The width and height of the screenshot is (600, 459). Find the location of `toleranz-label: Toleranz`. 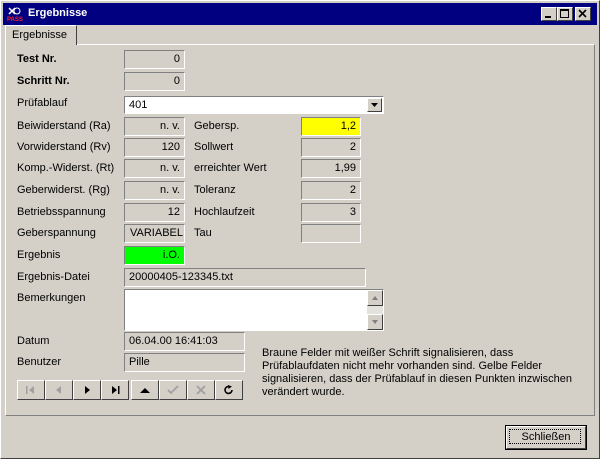

toleranz-label: Toleranz is located at coordinates (215, 190).